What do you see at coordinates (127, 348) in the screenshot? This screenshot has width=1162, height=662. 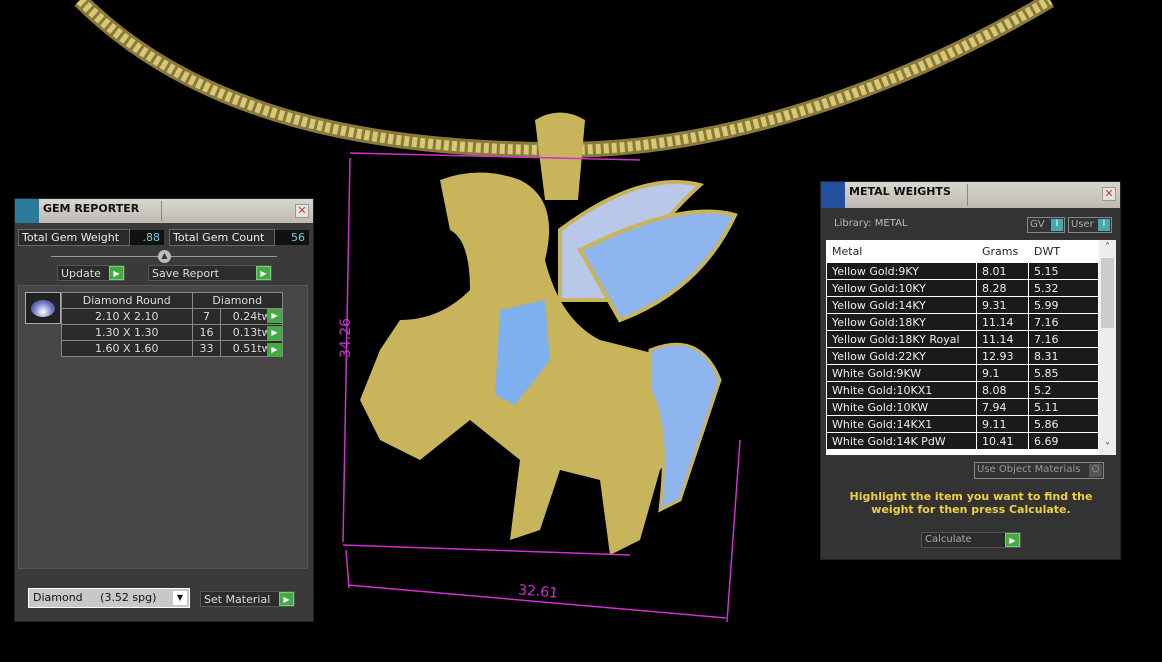 I see `gem-size: 1.60 X 1.60` at bounding box center [127, 348].